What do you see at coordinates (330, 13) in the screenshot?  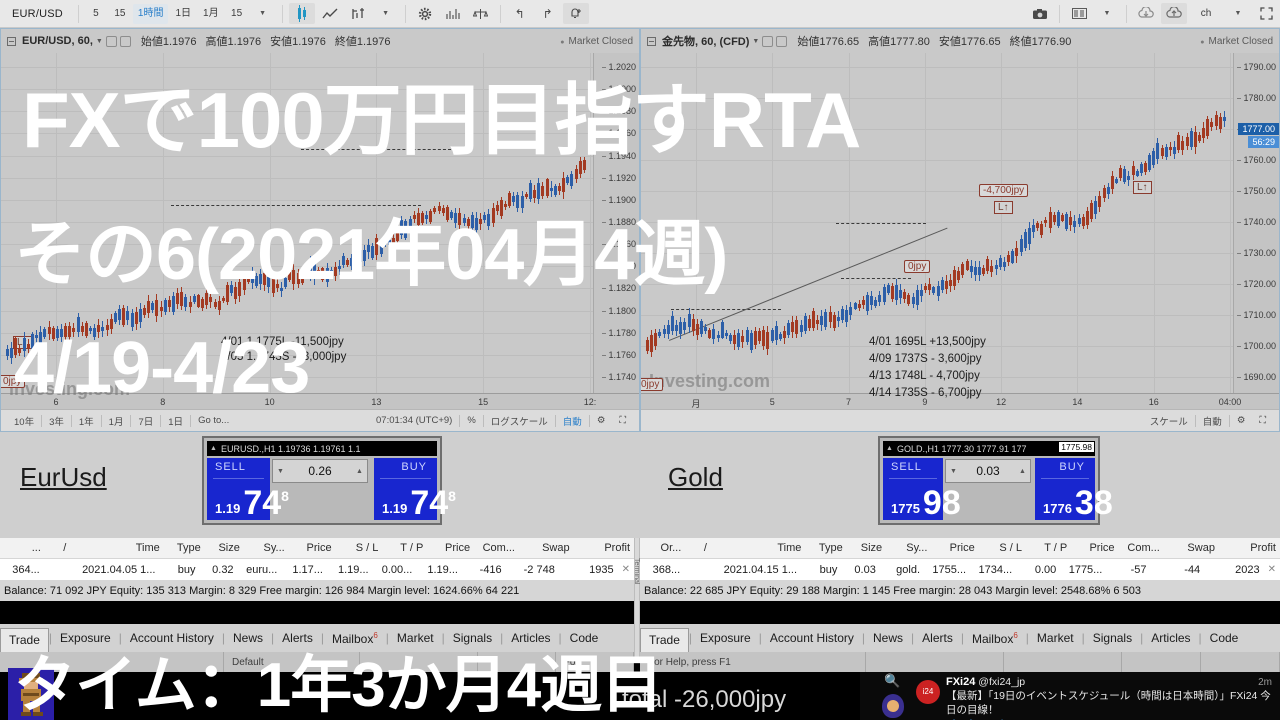 I see `line-chart-icon` at bounding box center [330, 13].